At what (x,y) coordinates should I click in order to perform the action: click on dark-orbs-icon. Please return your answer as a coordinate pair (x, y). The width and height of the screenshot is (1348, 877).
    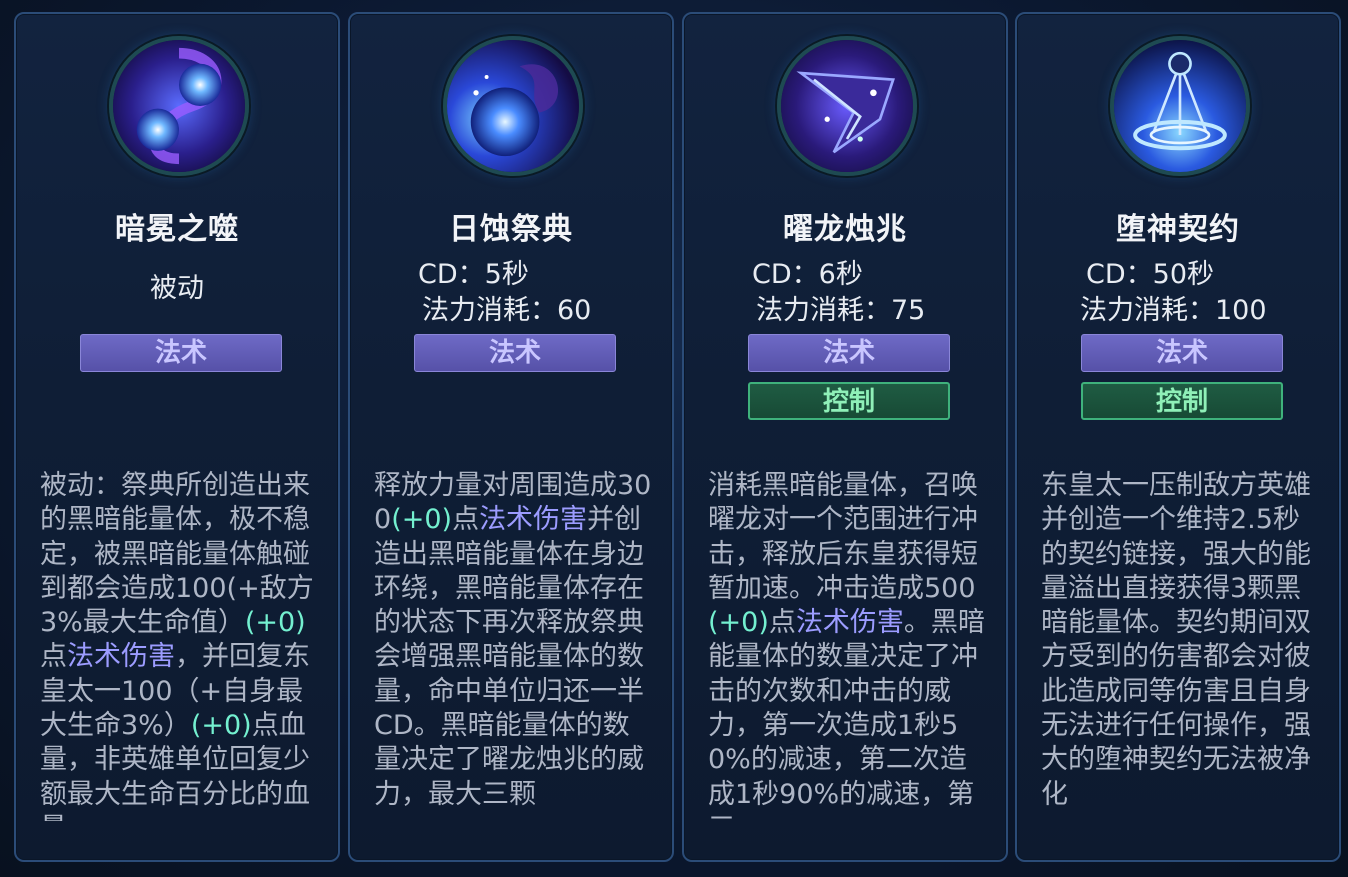
    Looking at the image, I should click on (179, 106).